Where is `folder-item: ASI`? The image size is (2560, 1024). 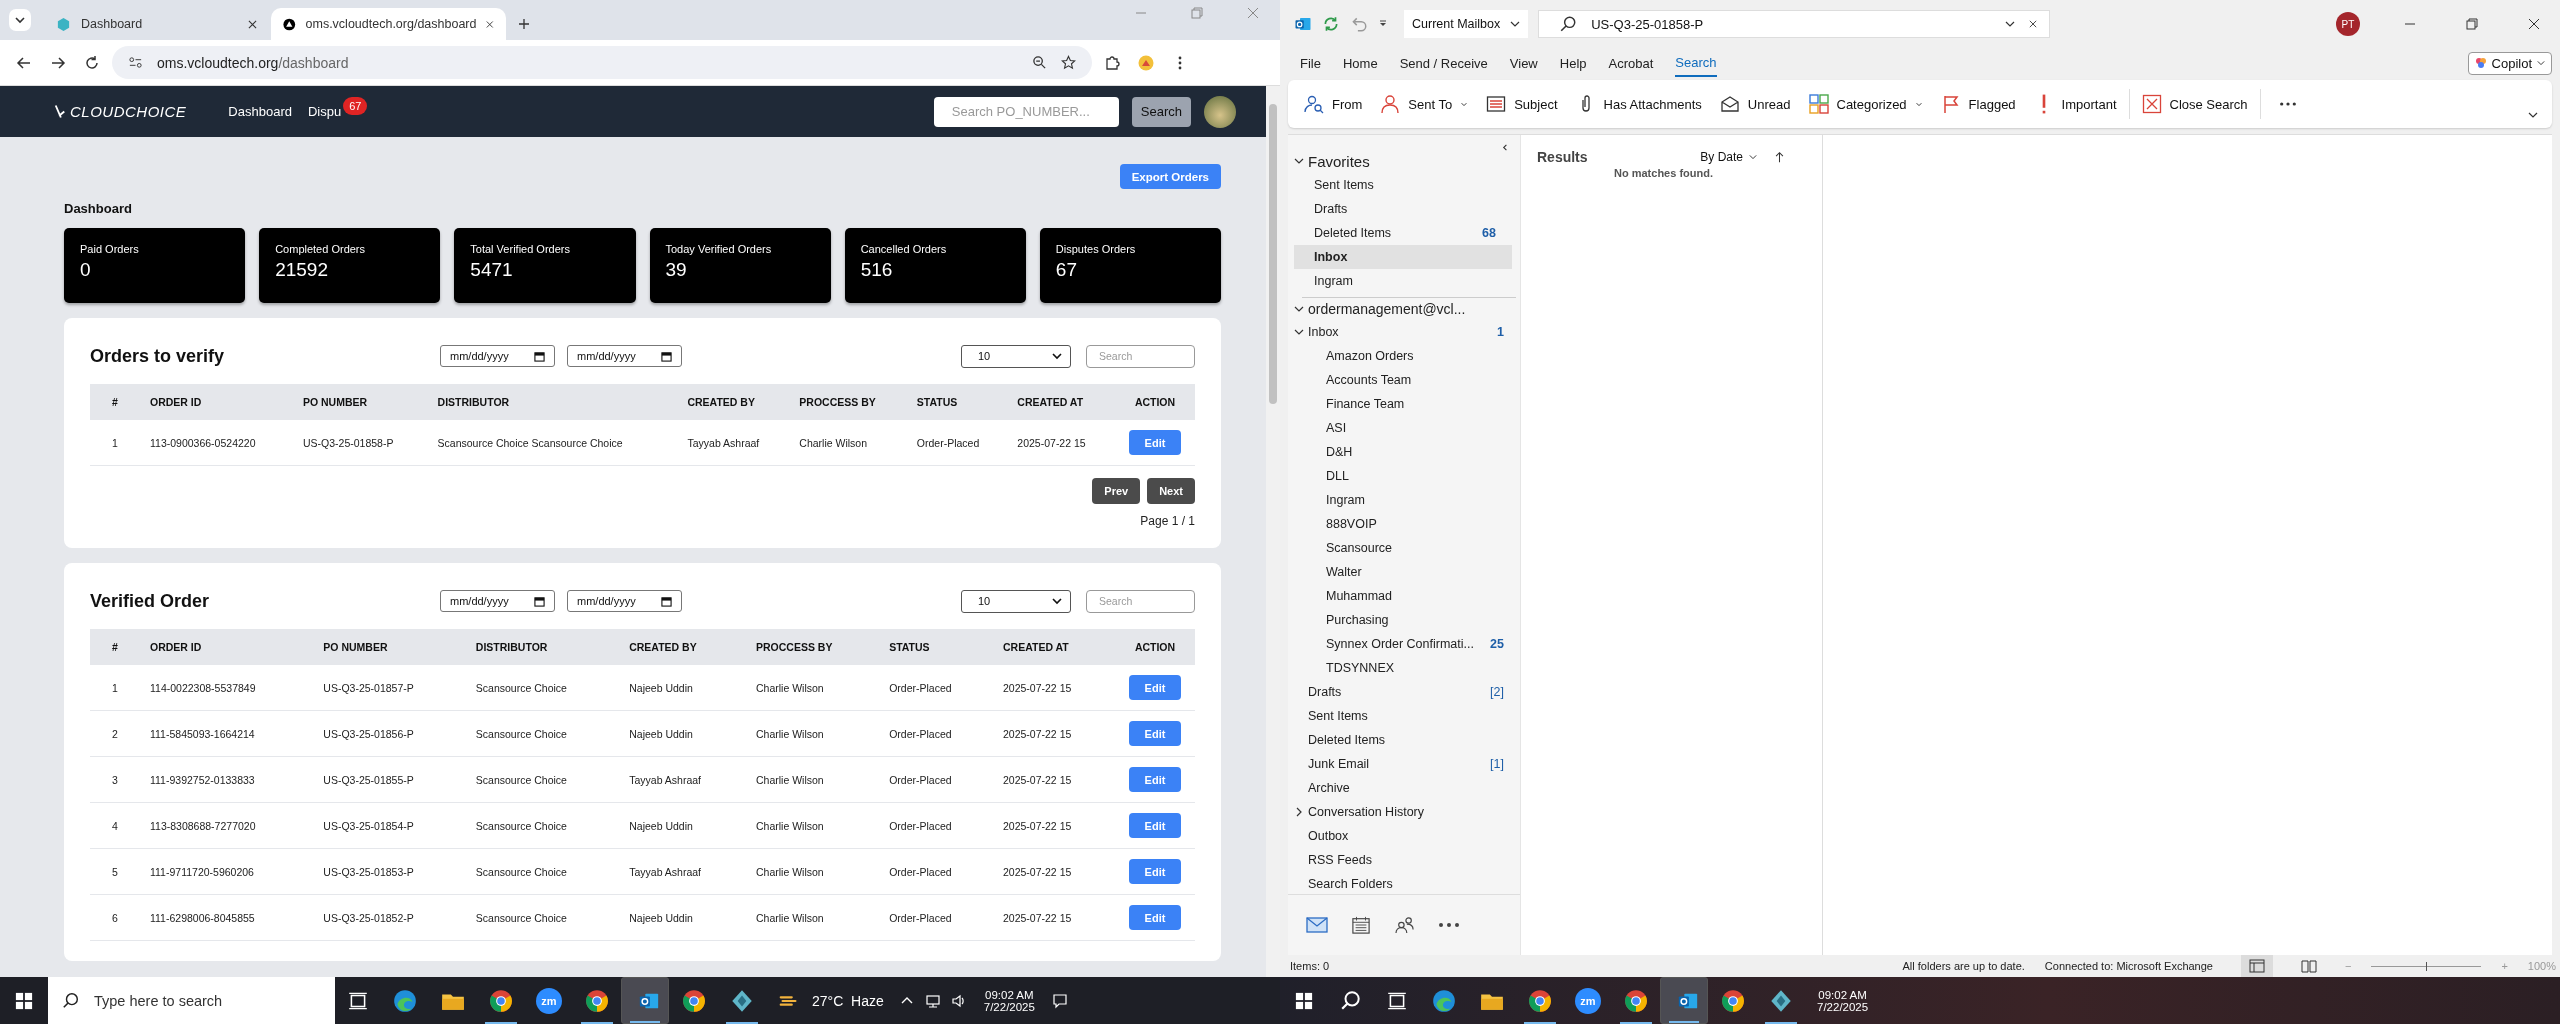
folder-item: ASI is located at coordinates (1415, 428).